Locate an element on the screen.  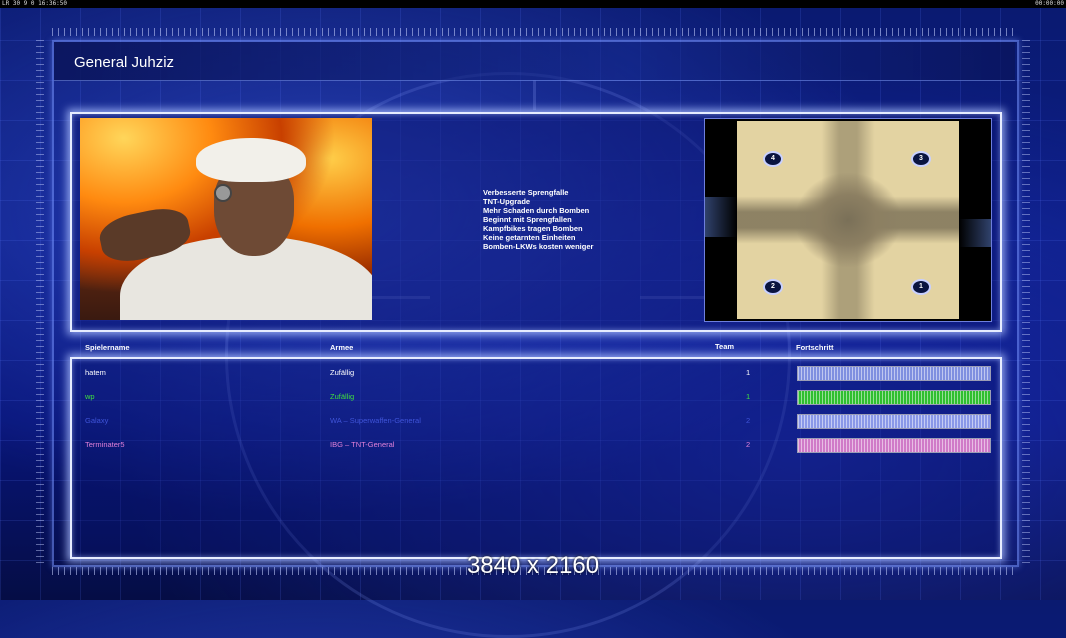
briefing-line: Mehr Schaden durch Bomben is located at coordinates (536, 210).